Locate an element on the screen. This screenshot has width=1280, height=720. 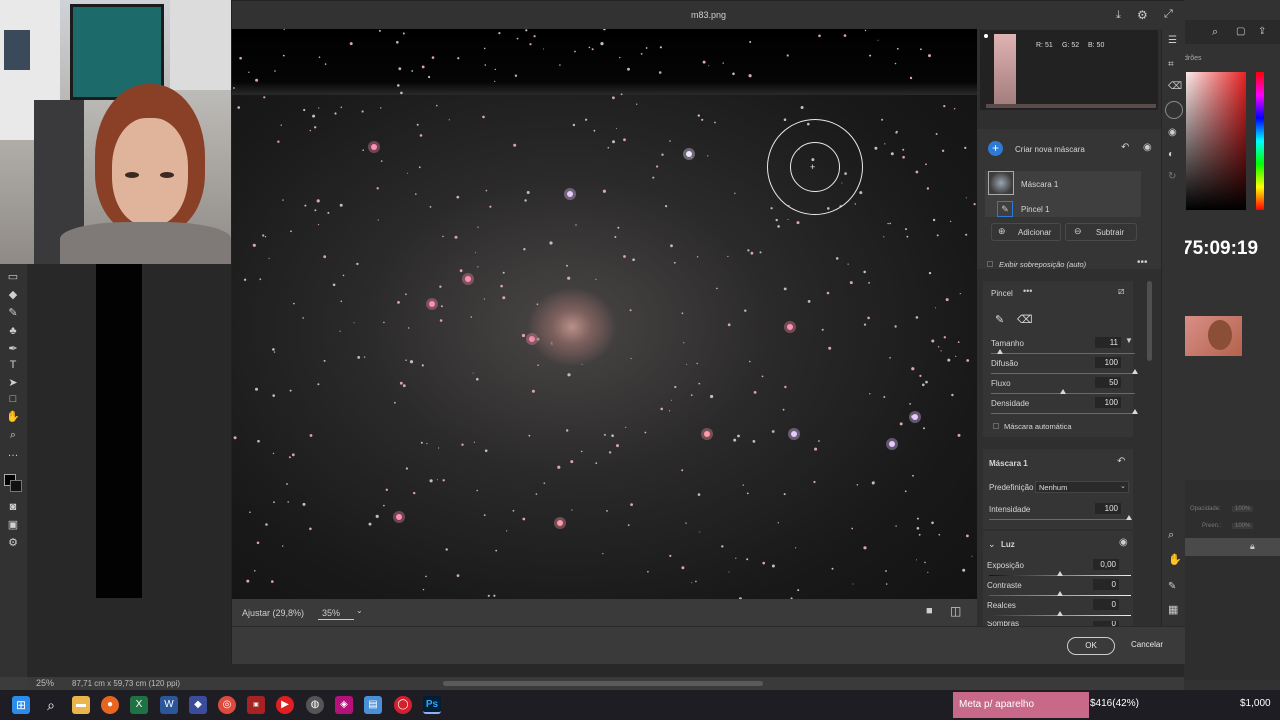
excel-icon: X is located at coordinates (139, 705).